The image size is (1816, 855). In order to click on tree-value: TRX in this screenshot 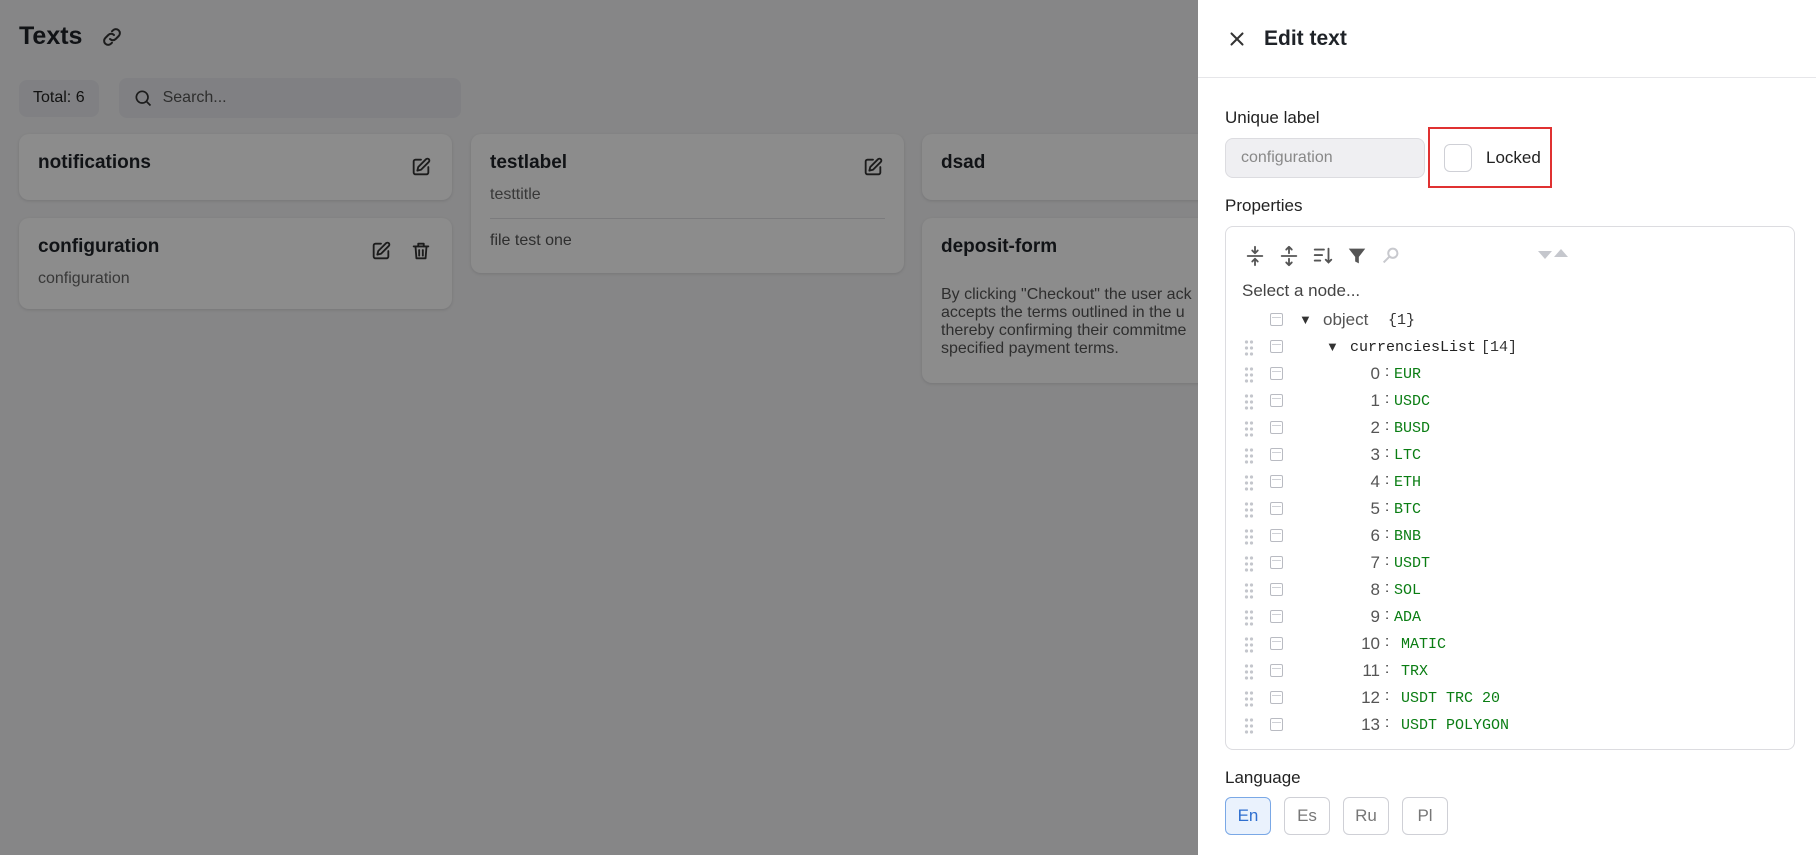, I will do `click(1414, 671)`.